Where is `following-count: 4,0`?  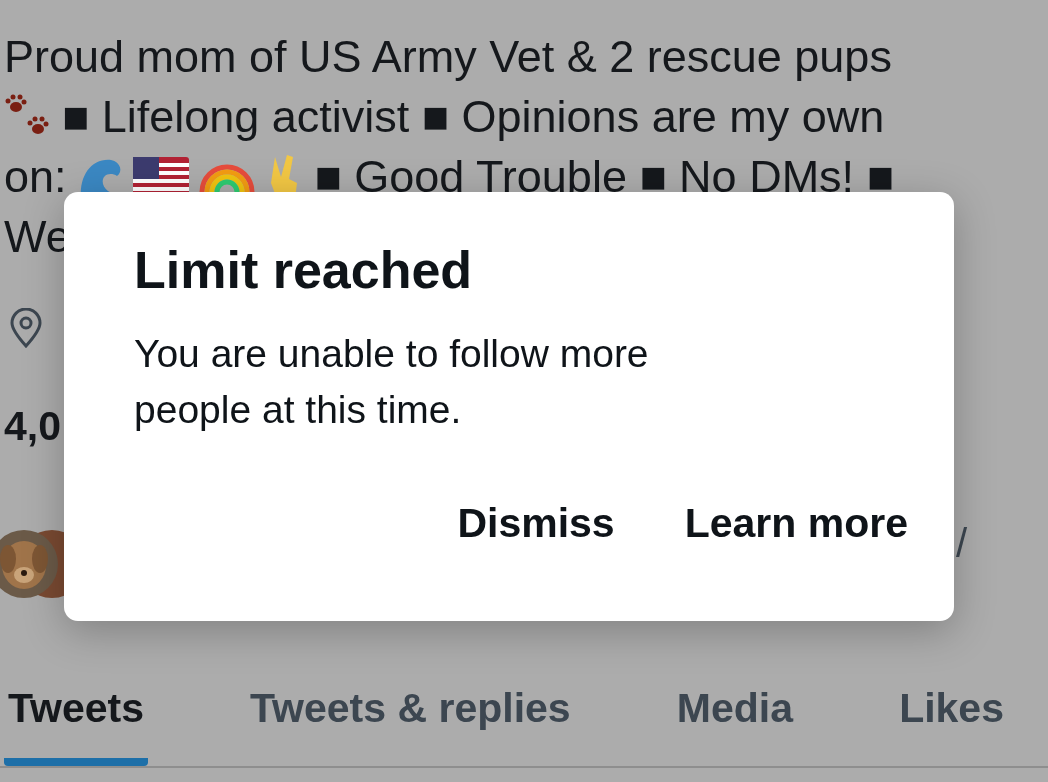
following-count: 4,0 is located at coordinates (32, 426).